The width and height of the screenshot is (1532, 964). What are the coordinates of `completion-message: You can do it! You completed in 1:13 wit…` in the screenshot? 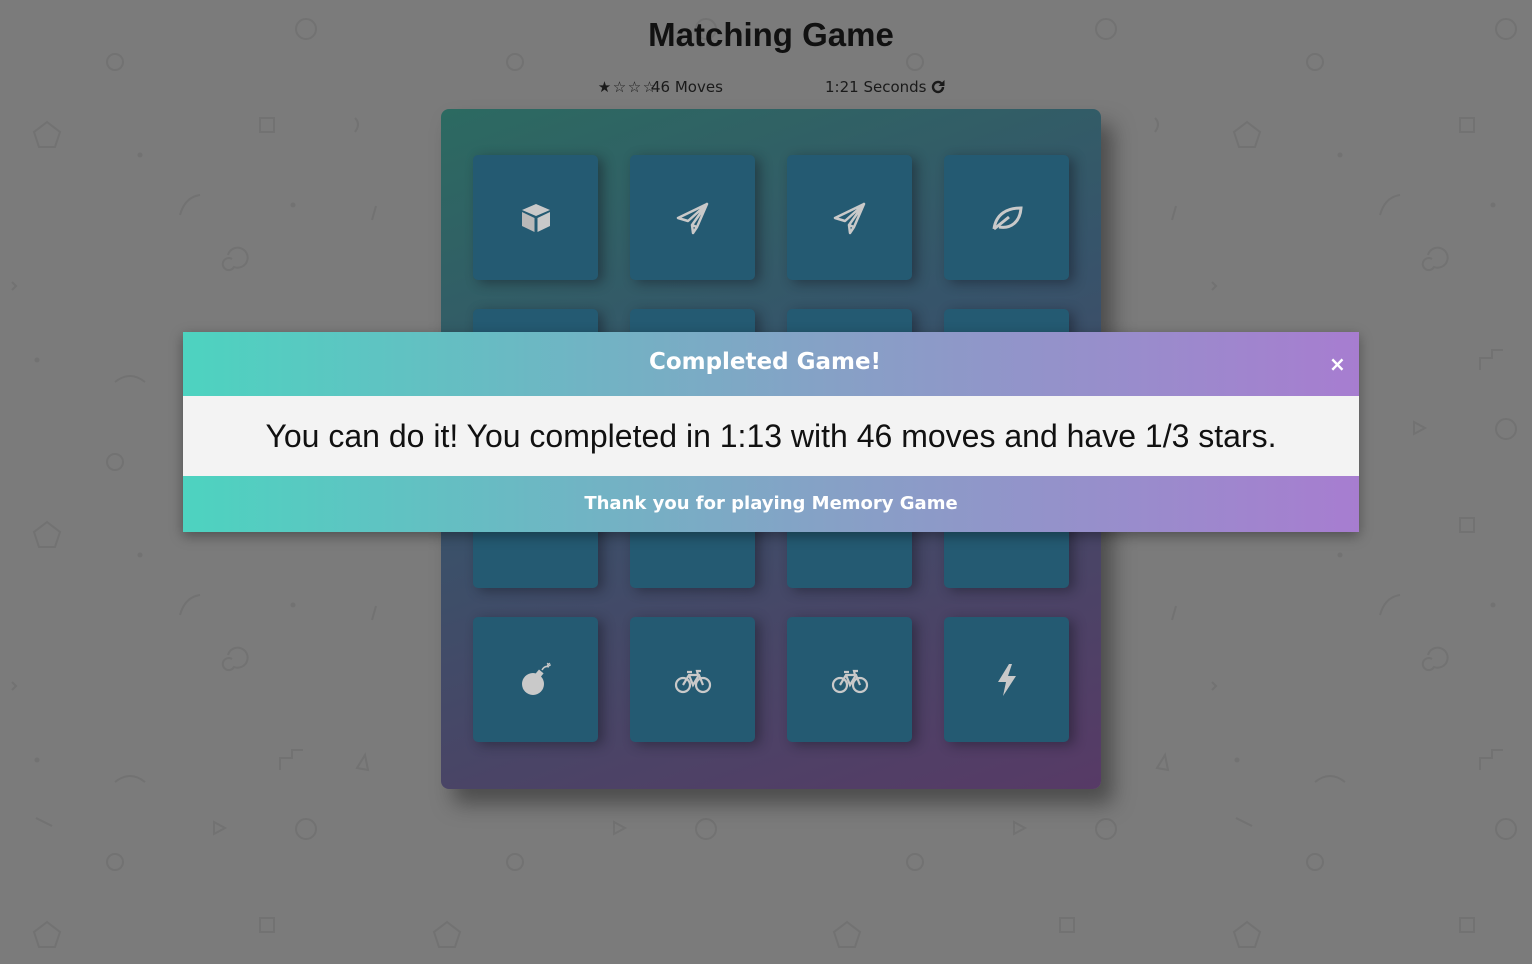 It's located at (771, 436).